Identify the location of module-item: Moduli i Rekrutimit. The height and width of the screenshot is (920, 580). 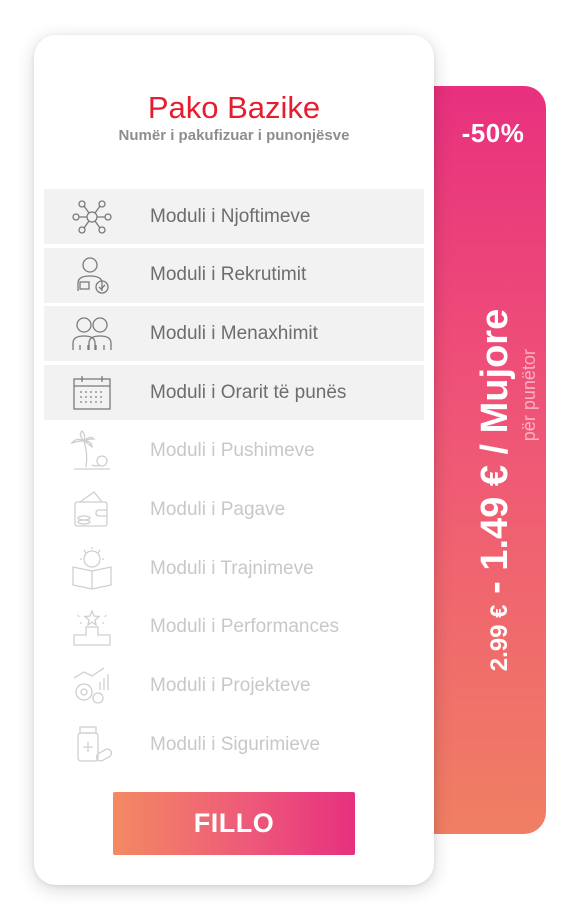
(234, 275).